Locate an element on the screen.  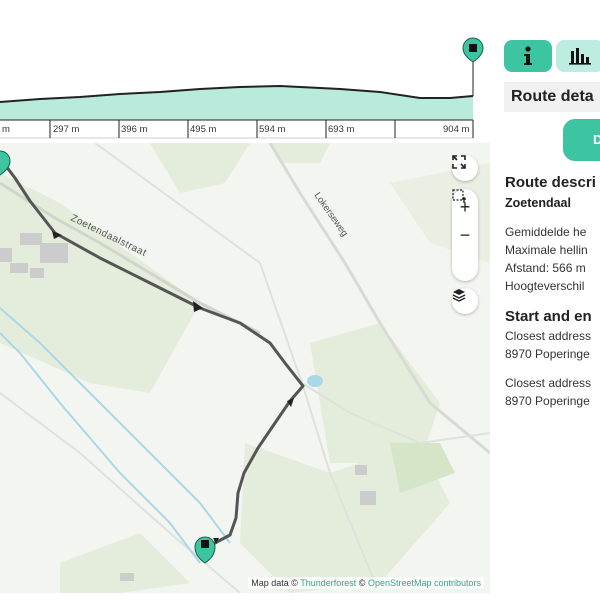
layers-button is located at coordinates (465, 301).